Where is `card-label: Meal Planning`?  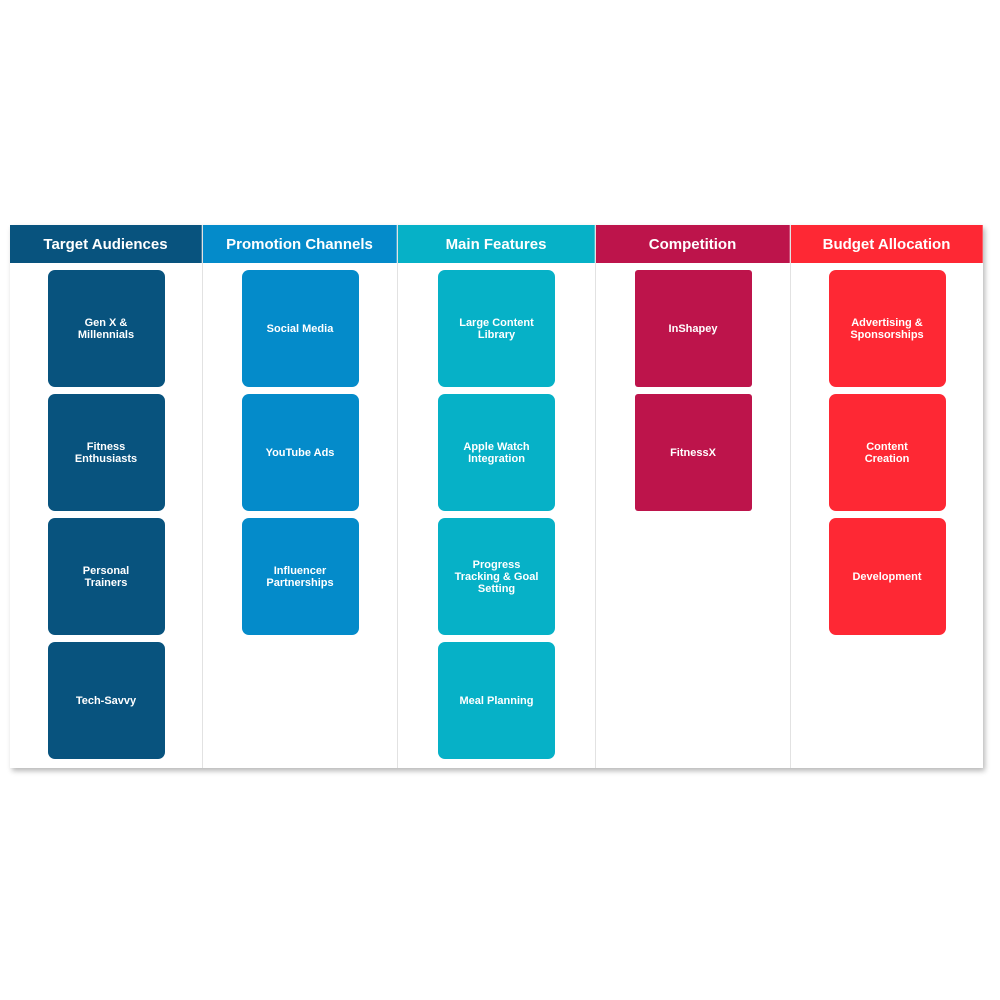 card-label: Meal Planning is located at coordinates (496, 700).